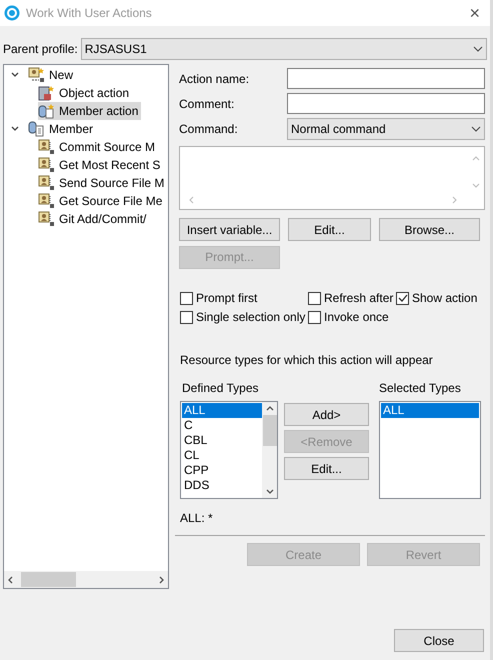  What do you see at coordinates (403, 298) in the screenshot?
I see `checkmark-icon` at bounding box center [403, 298].